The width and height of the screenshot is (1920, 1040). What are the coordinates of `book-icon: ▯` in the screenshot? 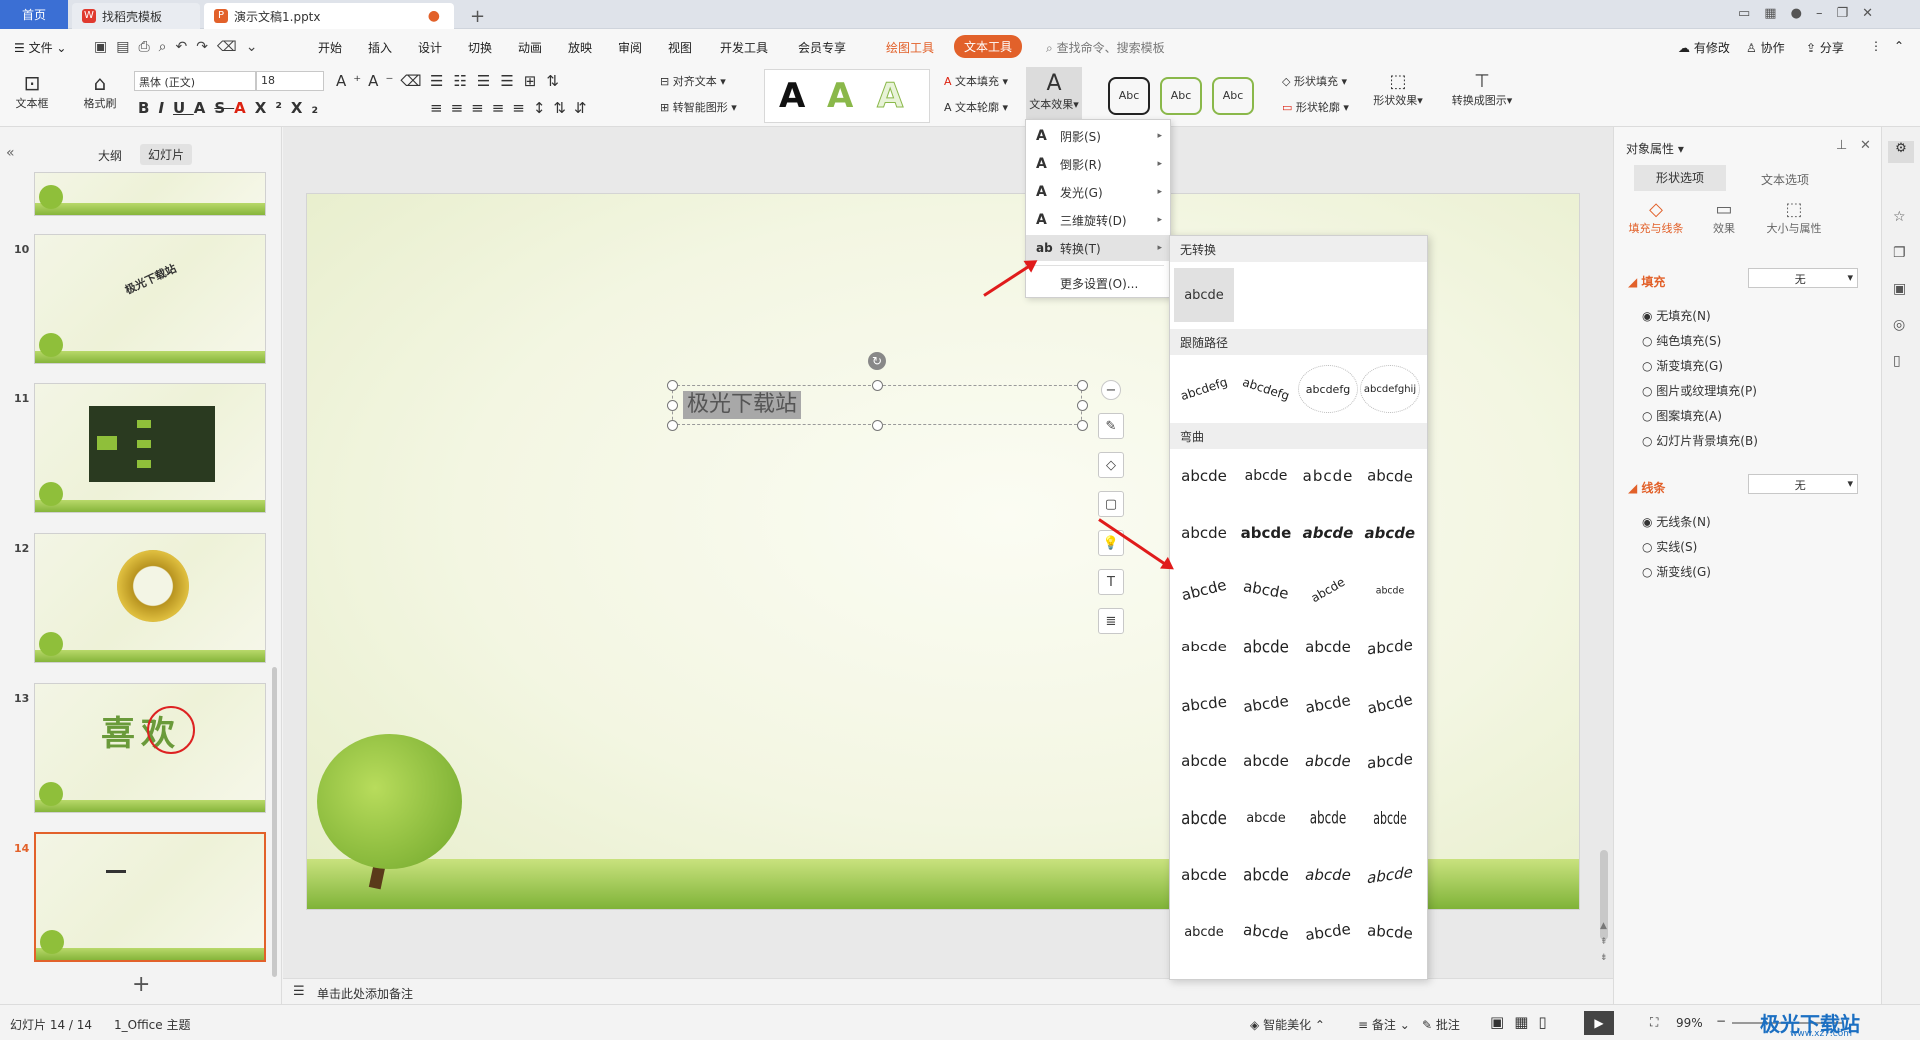 It's located at (1899, 361).